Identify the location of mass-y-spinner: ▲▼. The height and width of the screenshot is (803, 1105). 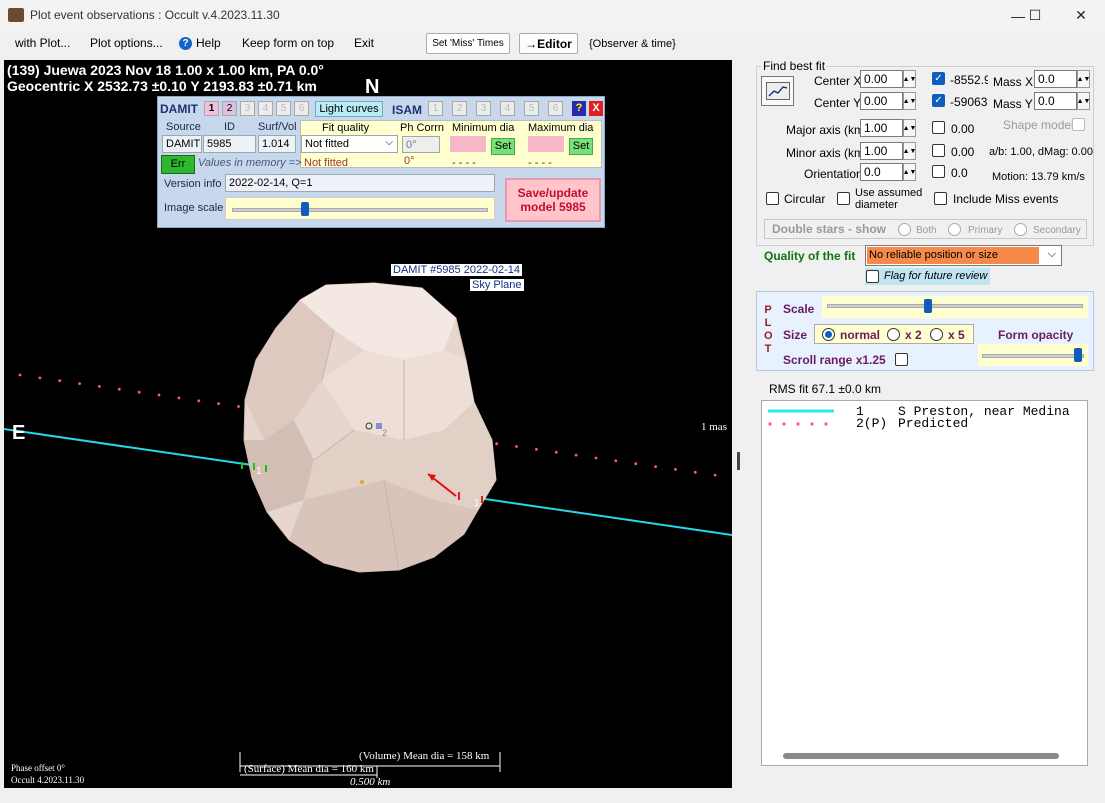
(1083, 101).